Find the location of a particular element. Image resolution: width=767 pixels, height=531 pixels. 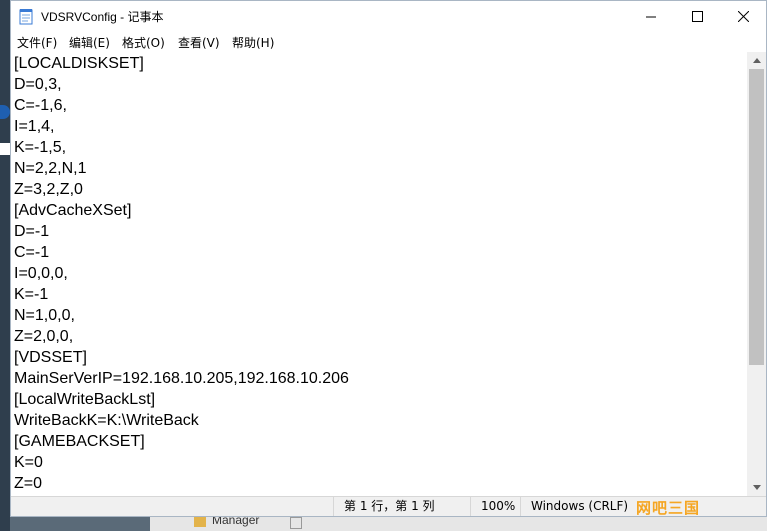

chevron-down-icon is located at coordinates (756, 487).